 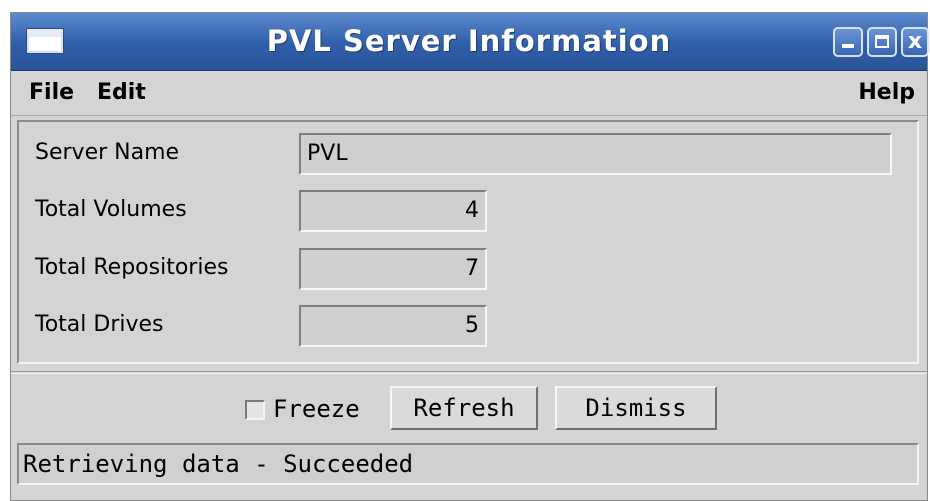 I want to click on server-name-label: Server Name, so click(x=107, y=152).